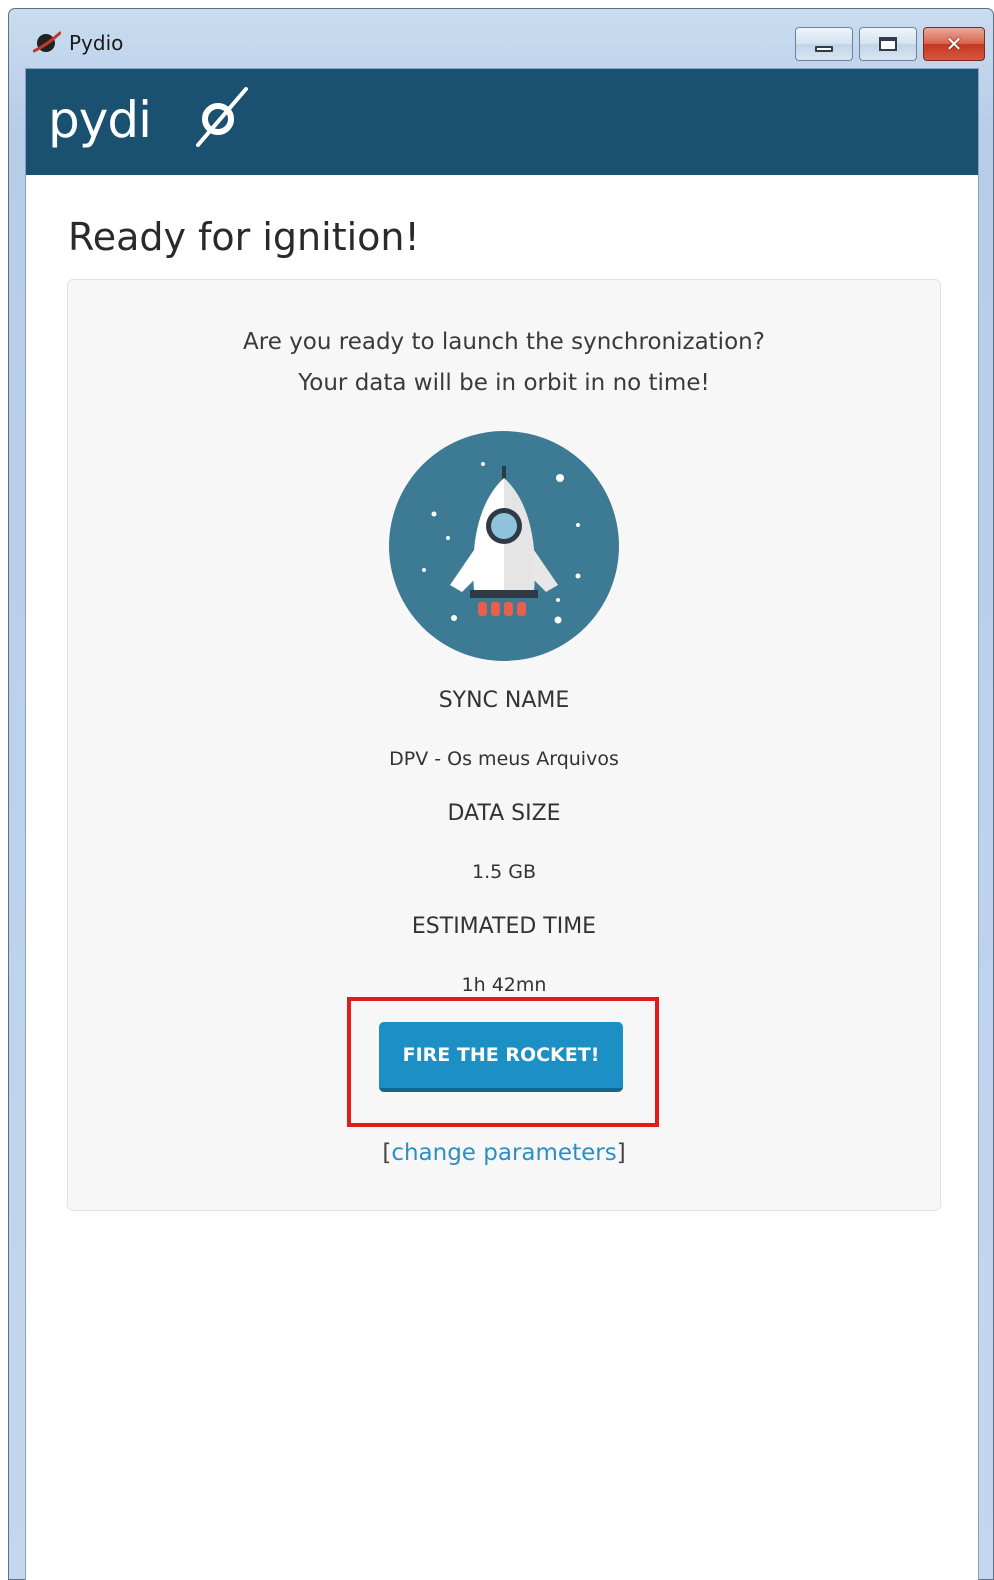 The height and width of the screenshot is (1580, 994). Describe the element at coordinates (824, 49) in the screenshot. I see `minimize-icon` at that location.